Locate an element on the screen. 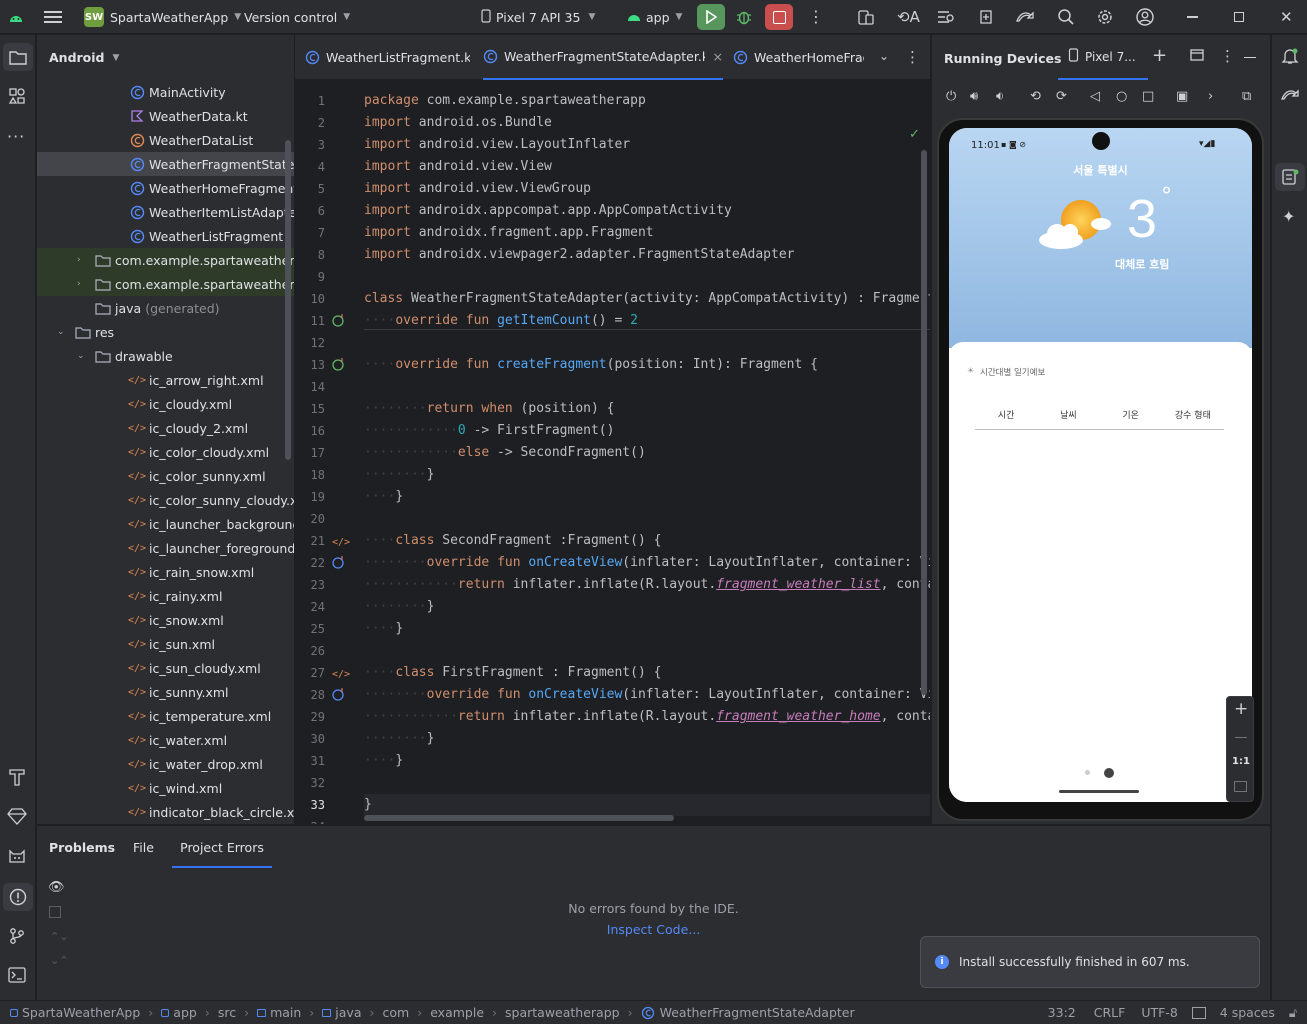  breadcrumb-item: WeatherFragmentStateAdapter is located at coordinates (748, 1012).